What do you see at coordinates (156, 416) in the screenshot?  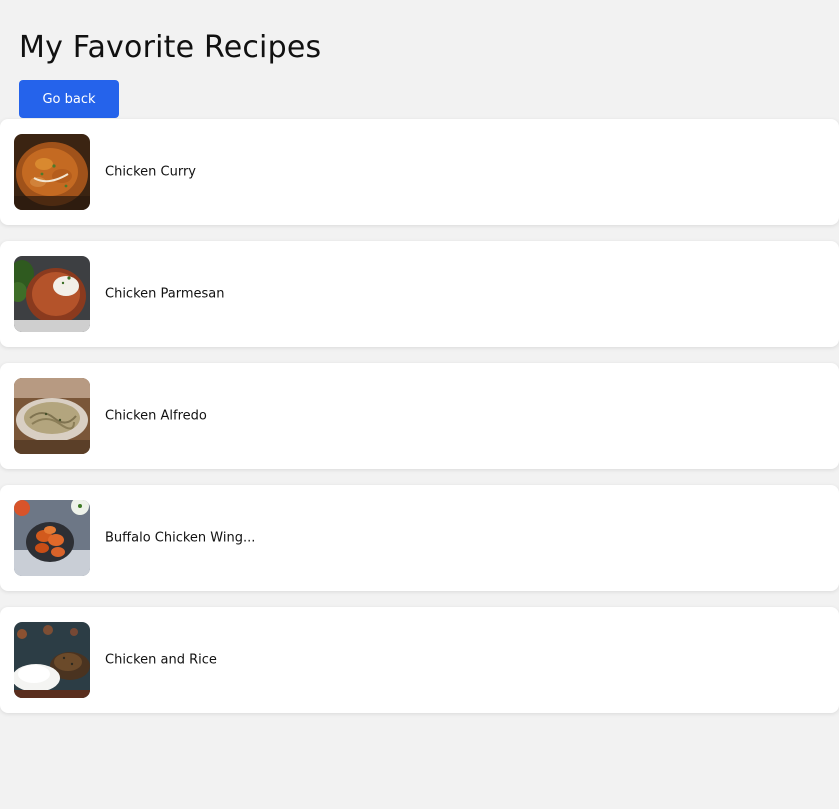 I see `recipe-name: Chicken Alfredo` at bounding box center [156, 416].